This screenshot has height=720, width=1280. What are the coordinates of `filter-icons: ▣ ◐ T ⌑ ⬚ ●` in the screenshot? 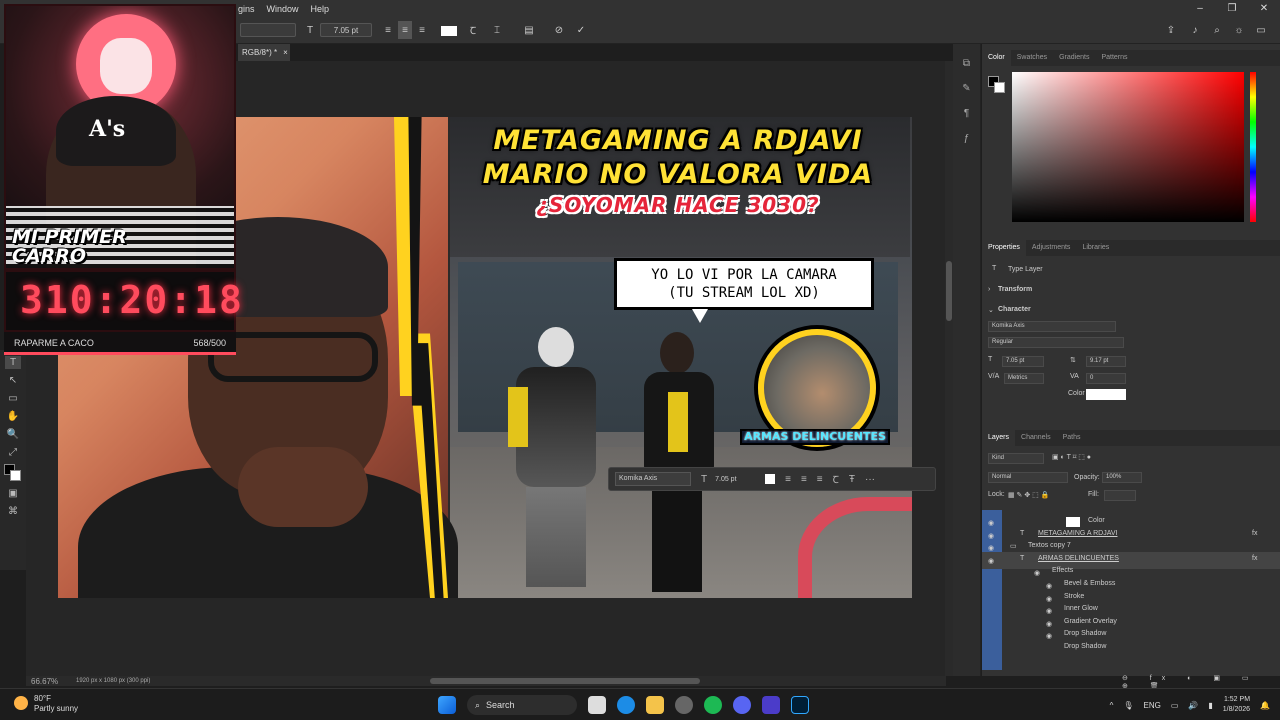 It's located at (1071, 457).